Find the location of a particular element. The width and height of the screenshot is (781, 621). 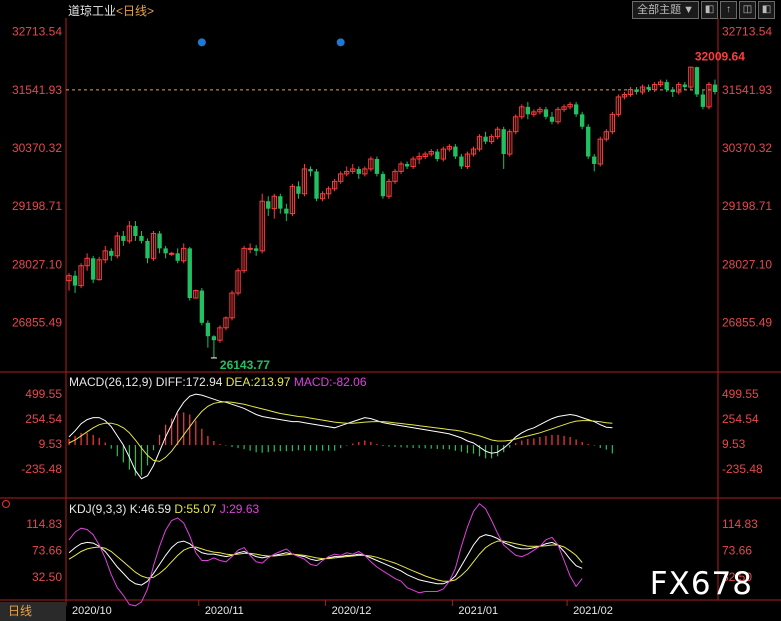

x-tick-label: 2021/02 is located at coordinates (593, 611).